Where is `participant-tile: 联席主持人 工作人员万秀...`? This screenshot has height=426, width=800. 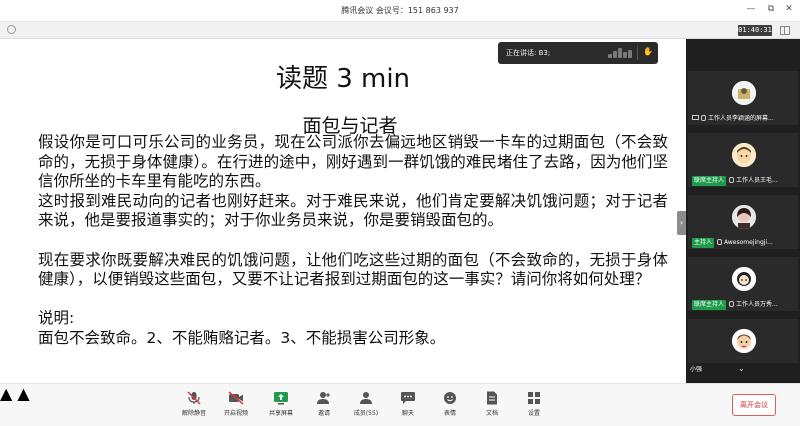 participant-tile: 联席主持人 工作人员万秀... is located at coordinates (743, 284).